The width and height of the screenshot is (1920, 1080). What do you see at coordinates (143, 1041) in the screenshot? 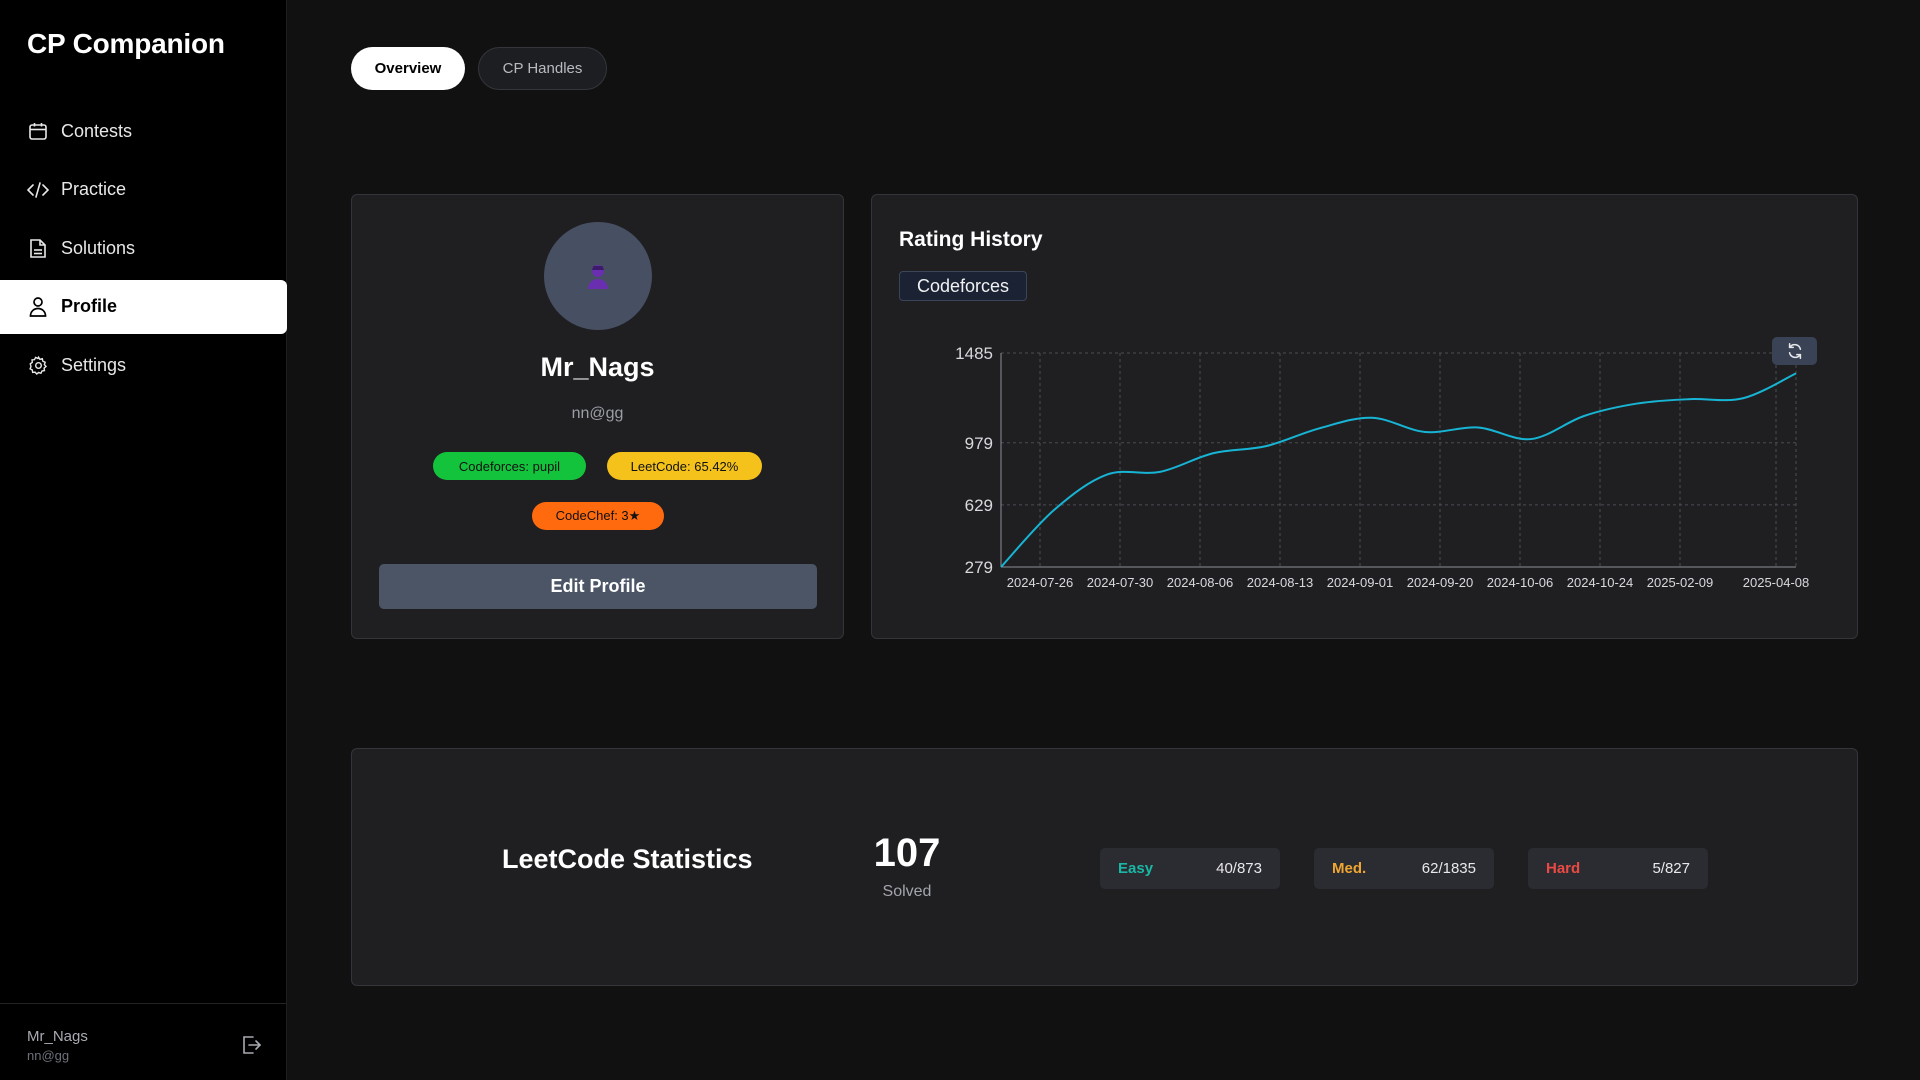
I see `sidebar-footer: Mr_Nags nn@gg` at bounding box center [143, 1041].